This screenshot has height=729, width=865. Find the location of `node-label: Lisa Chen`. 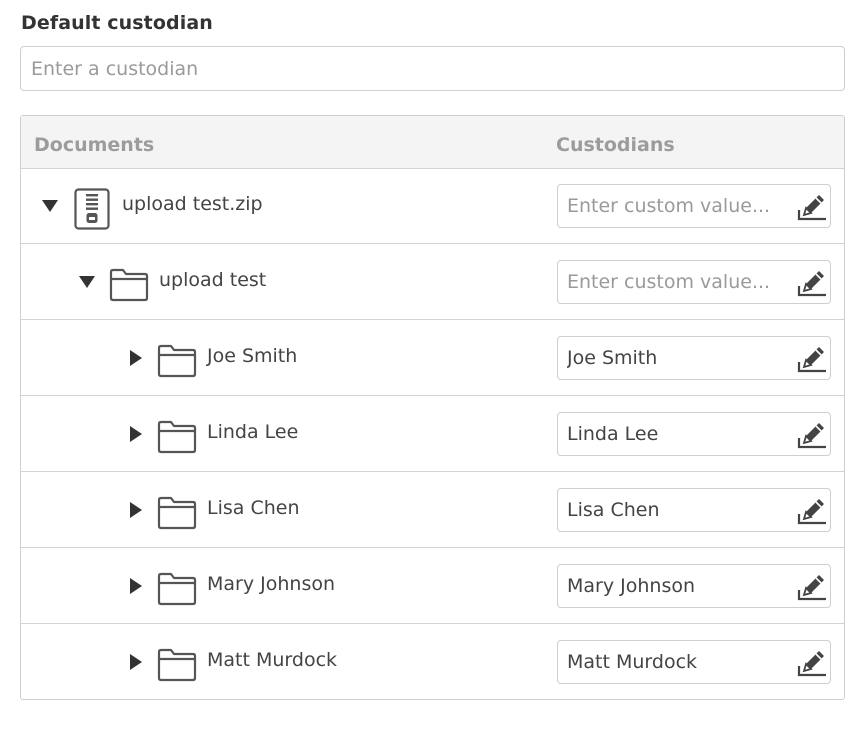

node-label: Lisa Chen is located at coordinates (253, 508).